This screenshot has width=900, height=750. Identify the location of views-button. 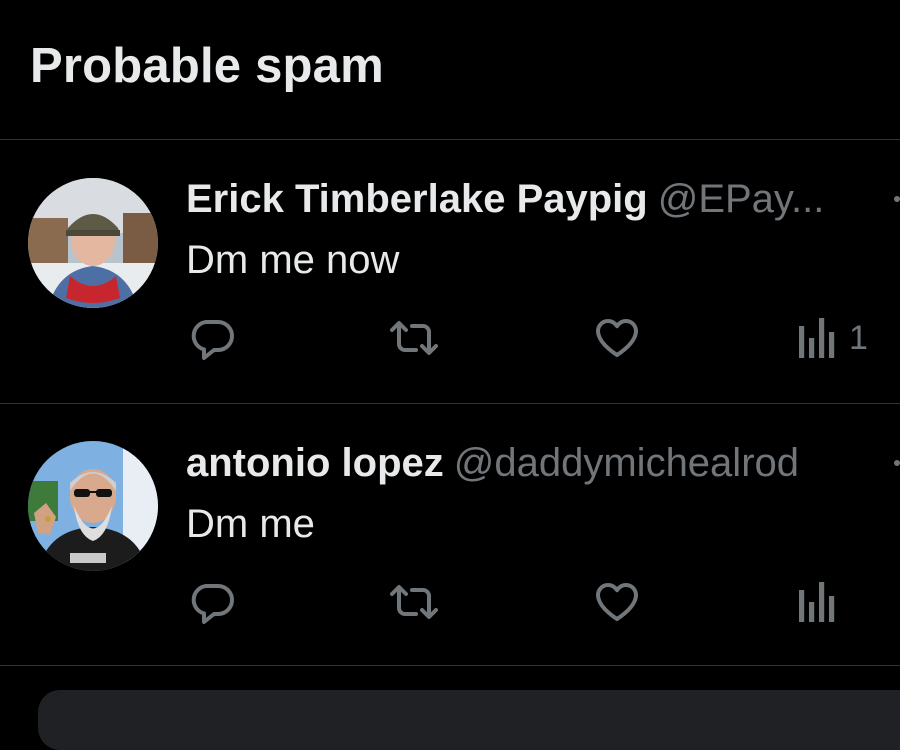
(823, 602).